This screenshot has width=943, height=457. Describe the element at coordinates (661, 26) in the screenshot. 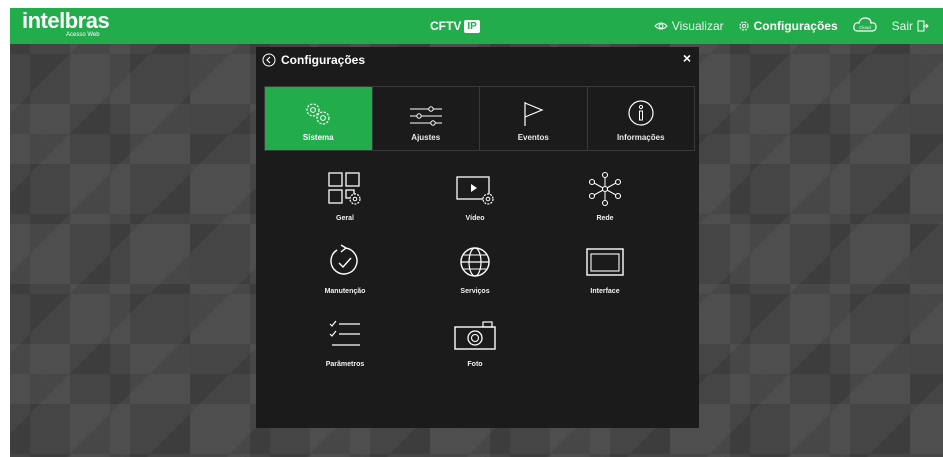

I see `eye-icon` at that location.